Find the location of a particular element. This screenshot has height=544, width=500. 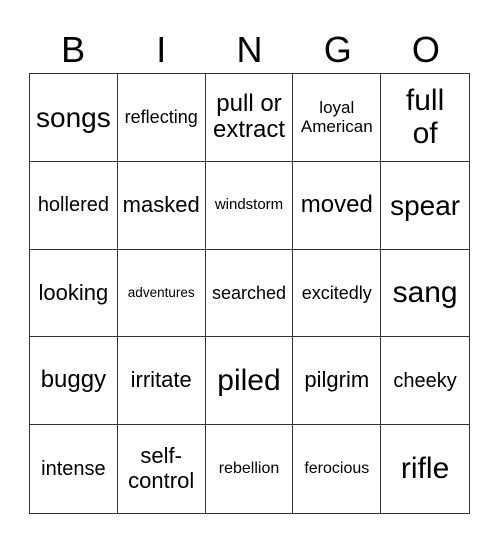

bingo-cell: hollered is located at coordinates (74, 205).